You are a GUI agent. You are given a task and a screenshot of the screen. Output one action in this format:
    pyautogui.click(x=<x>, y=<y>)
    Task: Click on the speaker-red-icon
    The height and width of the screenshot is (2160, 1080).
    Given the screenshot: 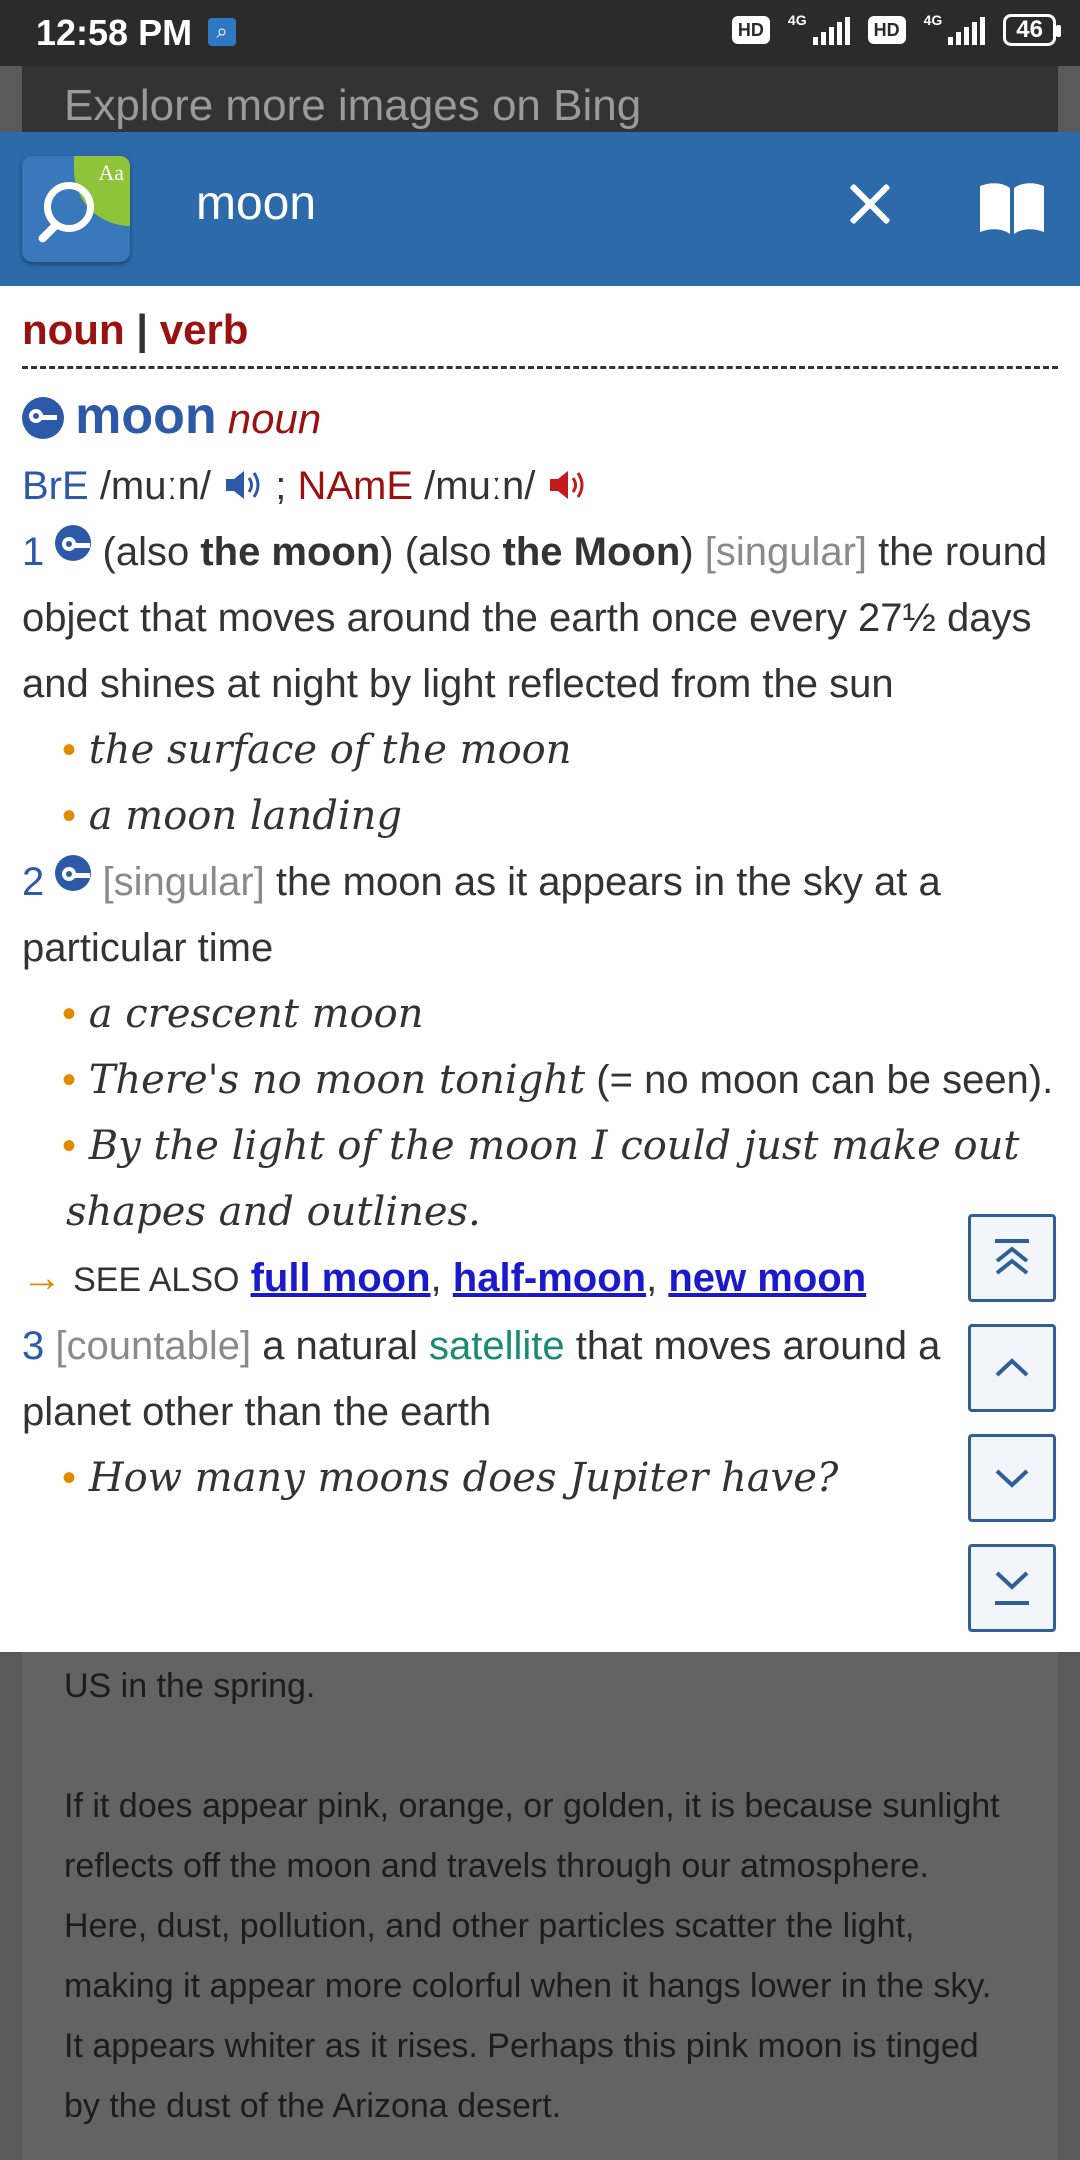 What is the action you would take?
    pyautogui.click(x=567, y=485)
    